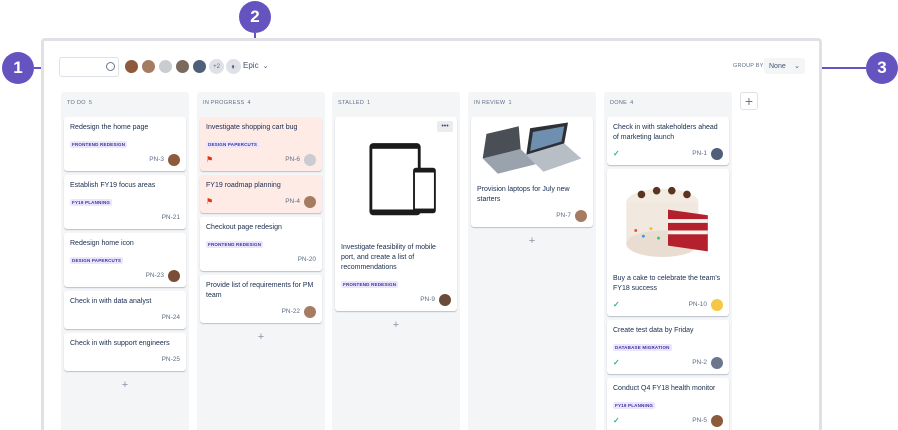 This screenshot has height=430, width=898. Describe the element at coordinates (653, 330) in the screenshot. I see `card-title: Create test data by Friday` at that location.